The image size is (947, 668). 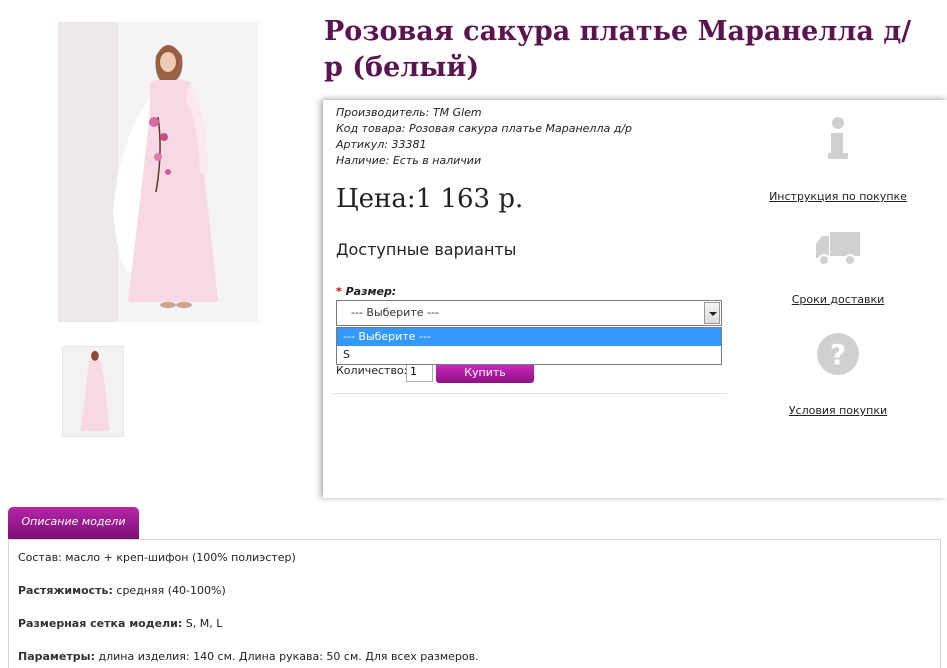 What do you see at coordinates (426, 249) in the screenshot?
I see `variants-heading: Доступные варианты` at bounding box center [426, 249].